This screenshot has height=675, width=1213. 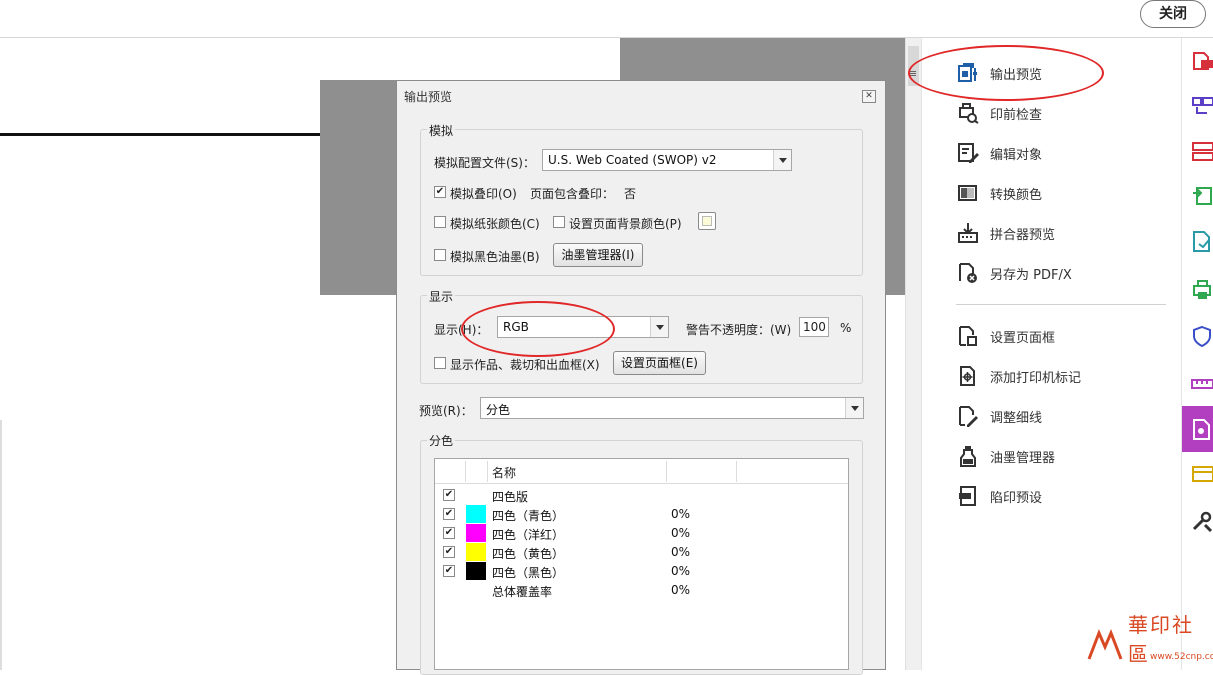 What do you see at coordinates (968, 153) in the screenshot?
I see `edit-object-icon` at bounding box center [968, 153].